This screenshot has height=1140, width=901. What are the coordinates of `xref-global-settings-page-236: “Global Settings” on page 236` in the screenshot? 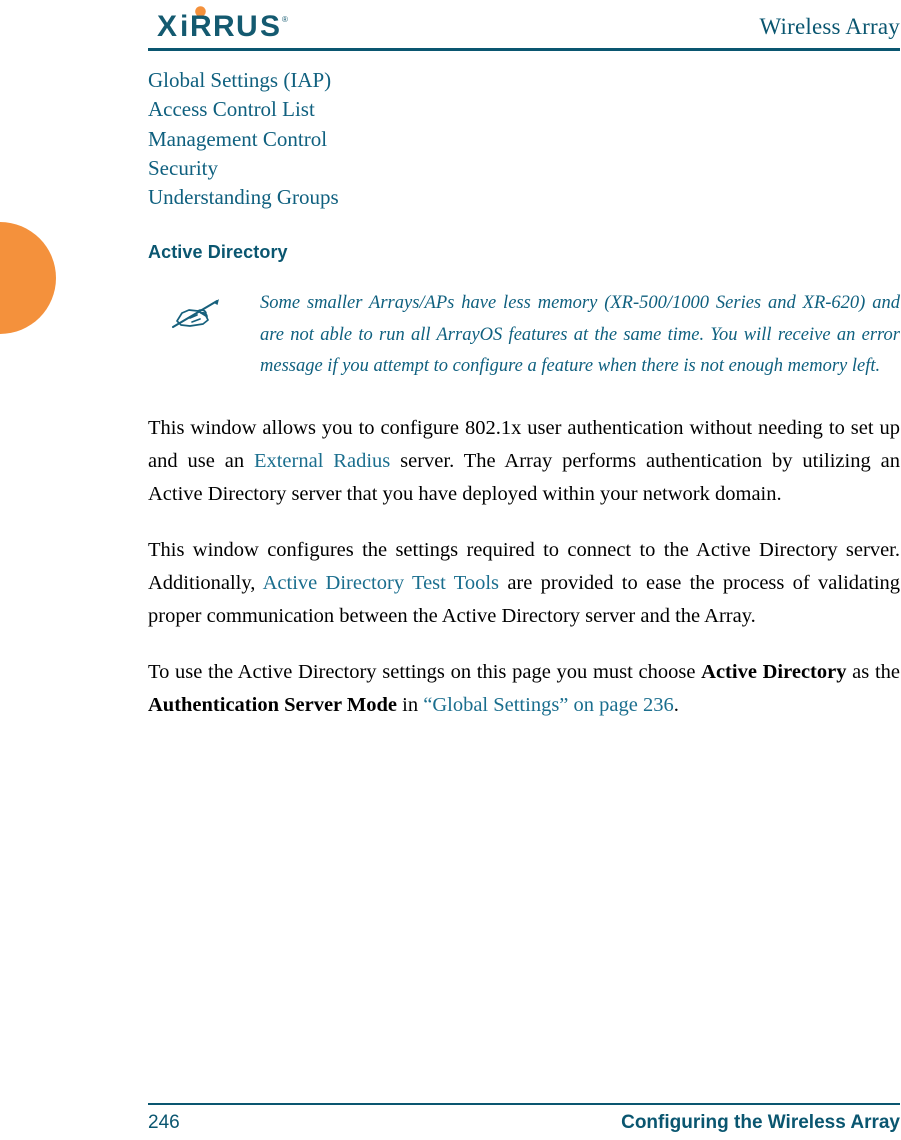 It's located at (548, 705).